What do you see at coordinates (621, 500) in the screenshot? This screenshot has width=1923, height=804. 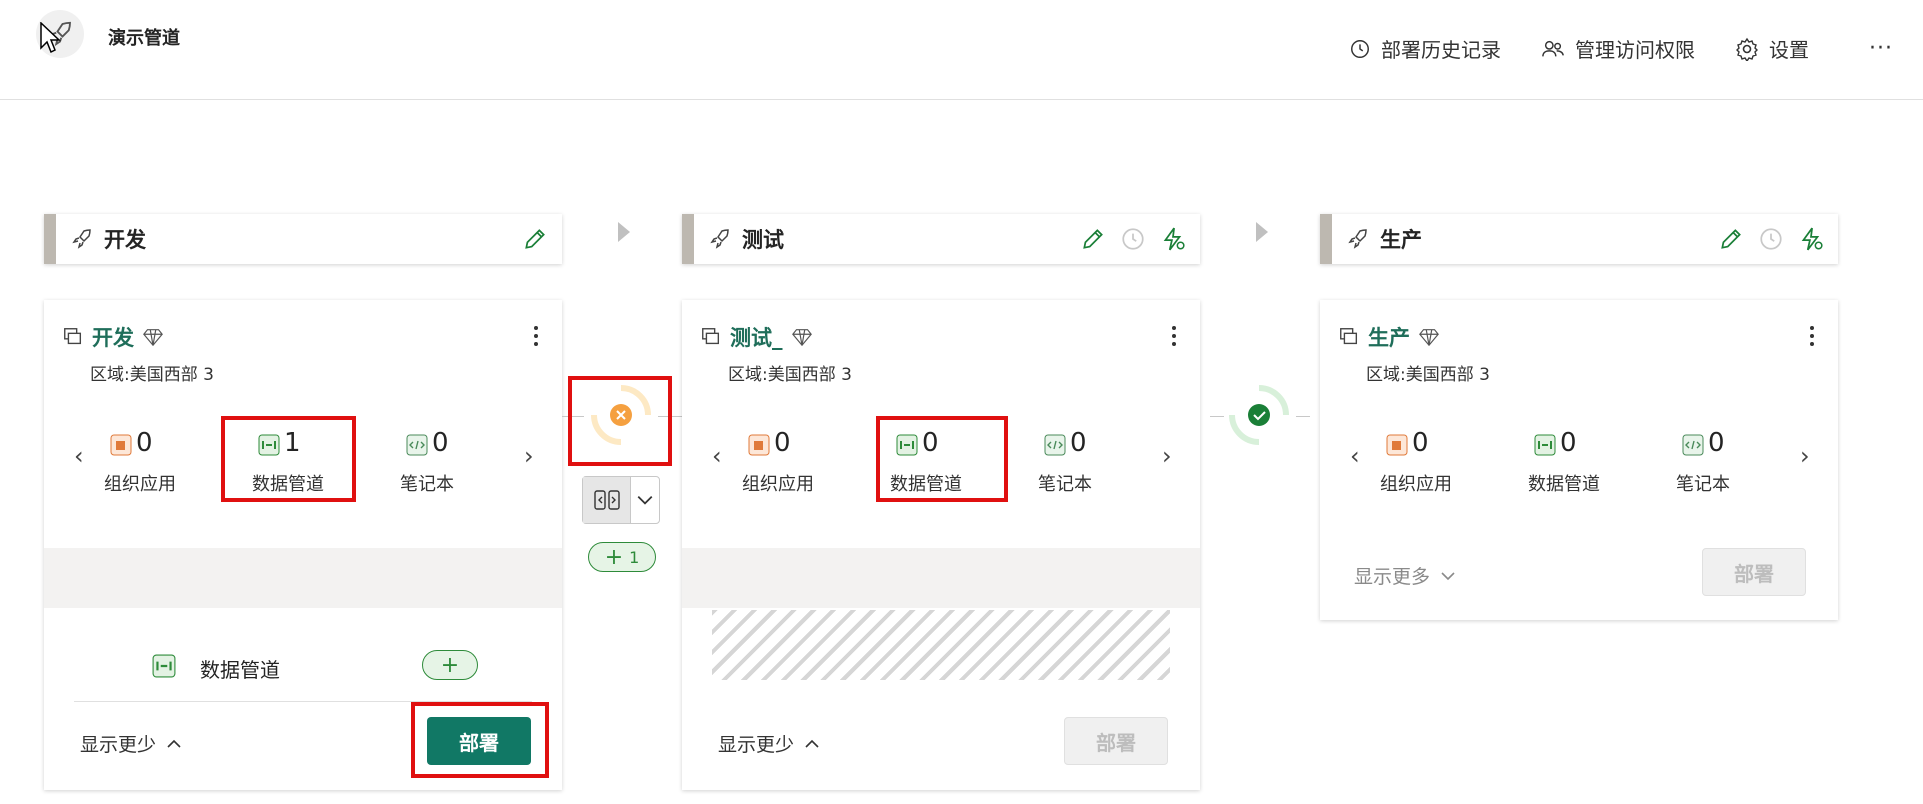 I see `compare-button` at bounding box center [621, 500].